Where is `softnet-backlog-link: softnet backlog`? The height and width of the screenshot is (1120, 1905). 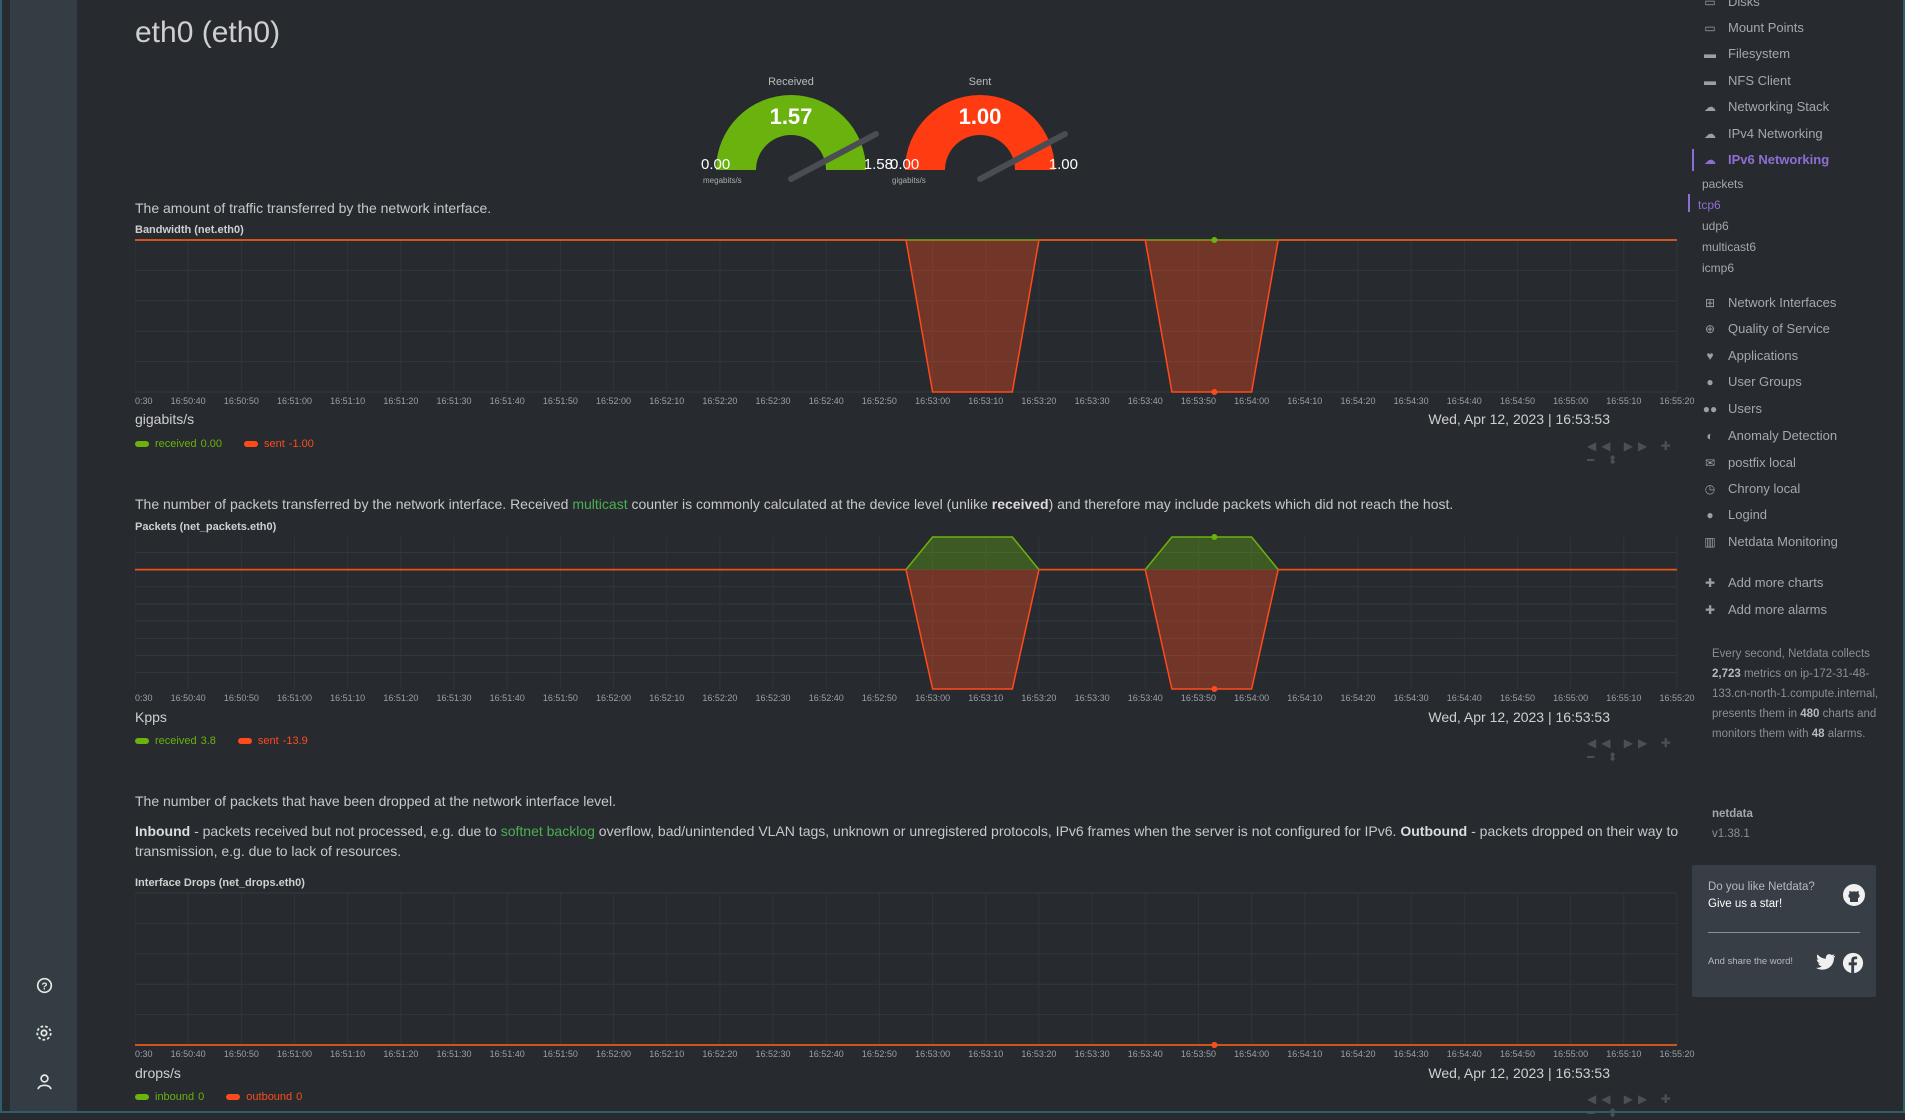 softnet-backlog-link: softnet backlog is located at coordinates (548, 831).